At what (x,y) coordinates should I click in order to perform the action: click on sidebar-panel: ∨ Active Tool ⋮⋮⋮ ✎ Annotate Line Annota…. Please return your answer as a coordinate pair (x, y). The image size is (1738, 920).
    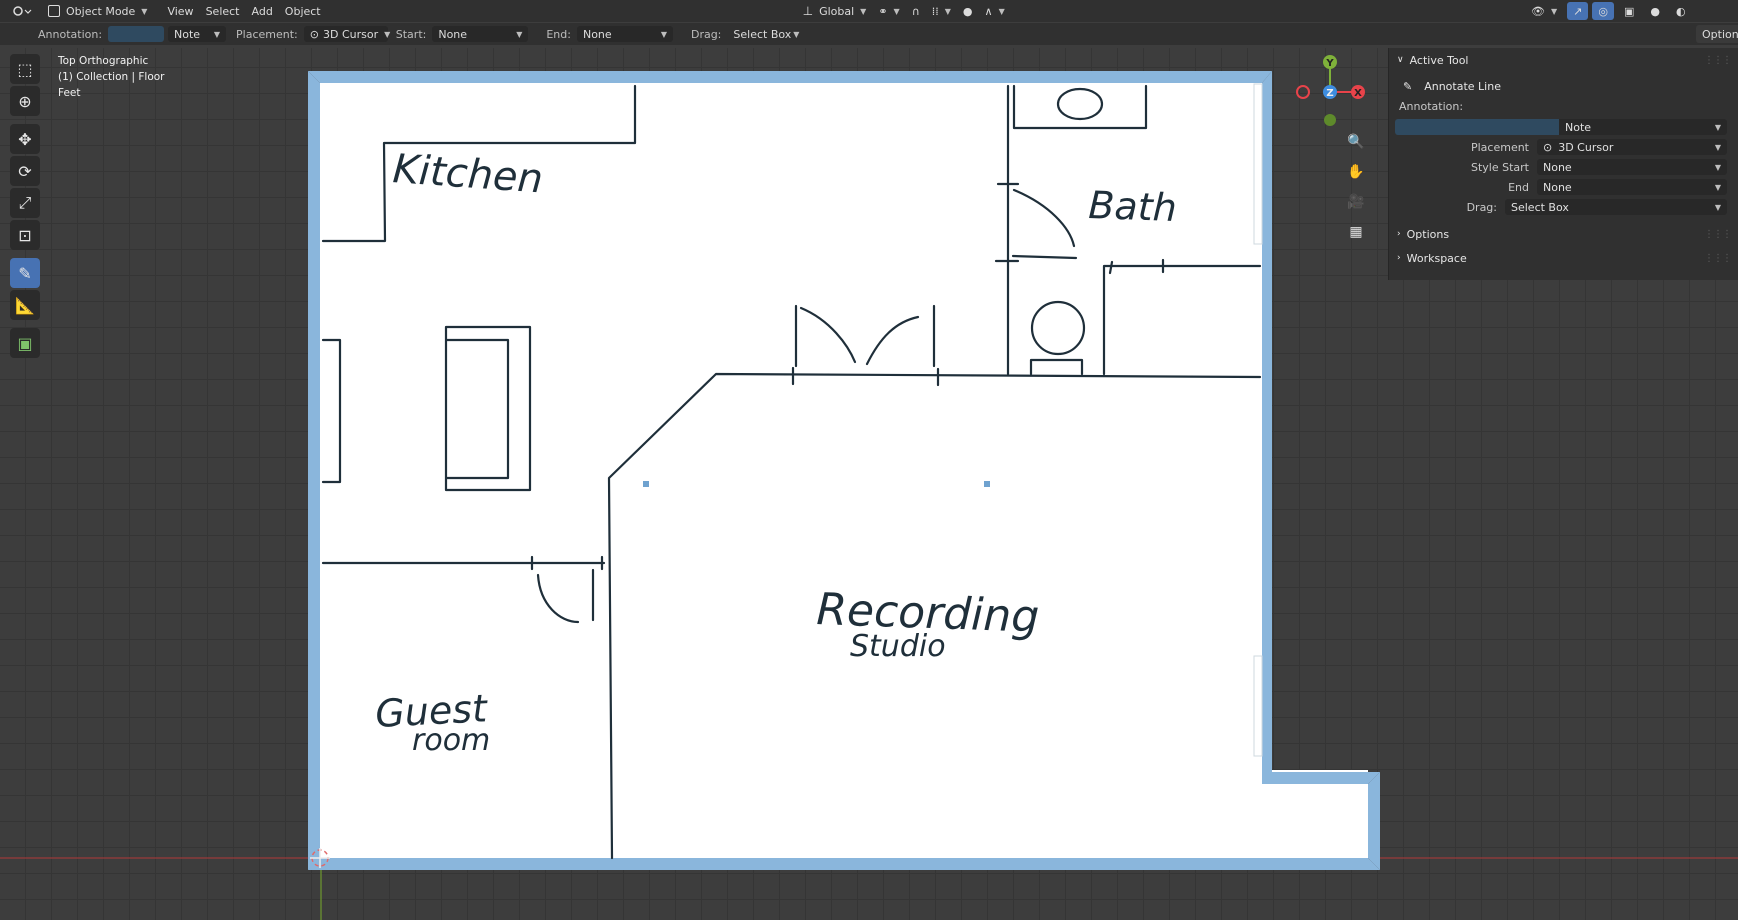
    Looking at the image, I should click on (1563, 164).